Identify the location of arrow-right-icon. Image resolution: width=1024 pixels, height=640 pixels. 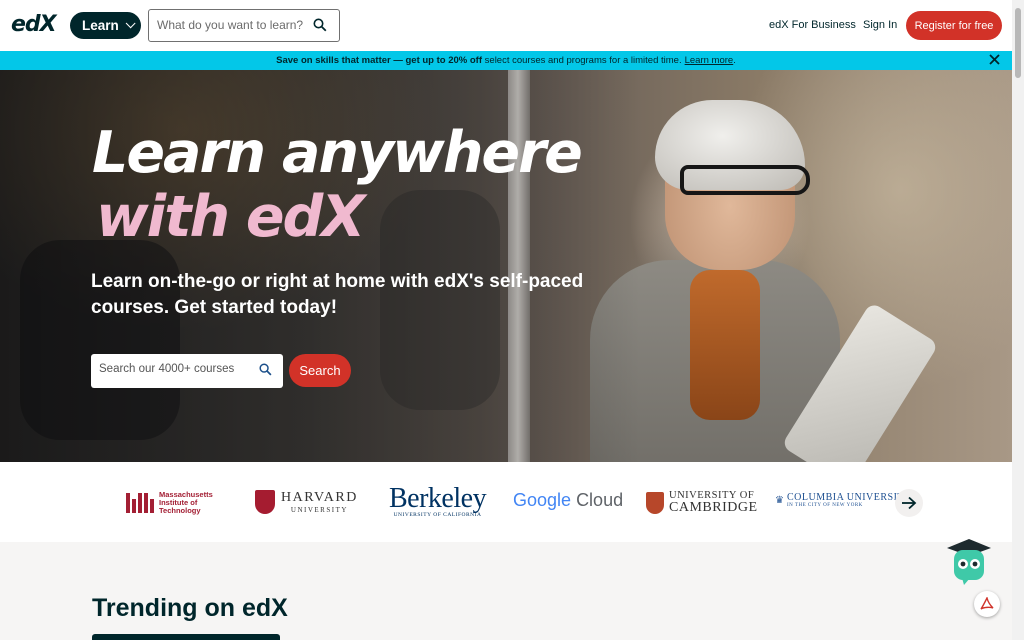
(909, 503).